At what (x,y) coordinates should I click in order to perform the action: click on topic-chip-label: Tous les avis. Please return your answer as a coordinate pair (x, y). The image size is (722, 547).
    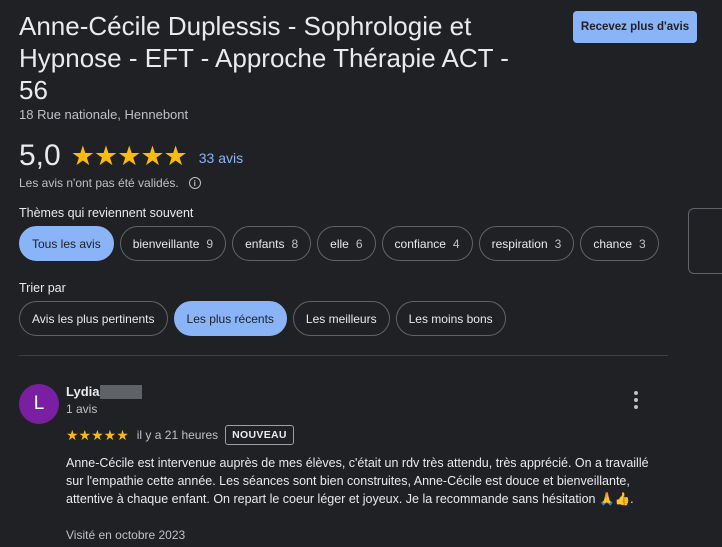
    Looking at the image, I should click on (66, 243).